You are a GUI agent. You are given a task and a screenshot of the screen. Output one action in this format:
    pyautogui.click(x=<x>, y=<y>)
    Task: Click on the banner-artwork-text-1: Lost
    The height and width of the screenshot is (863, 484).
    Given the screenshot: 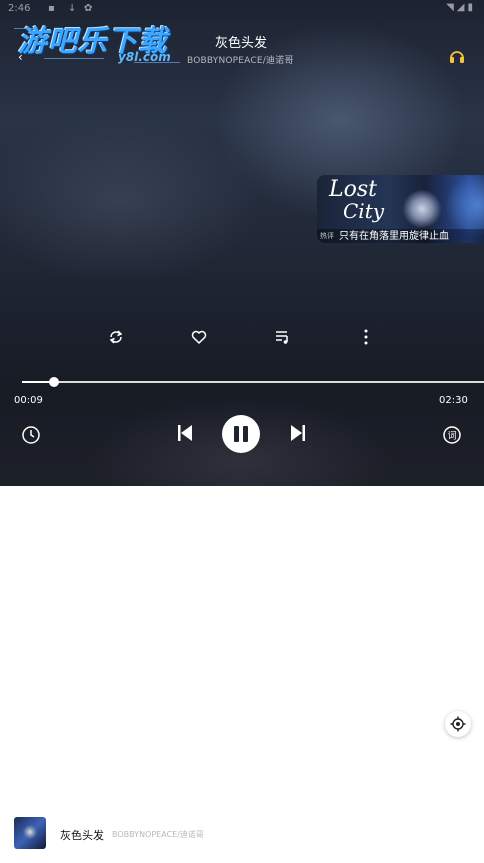 What is the action you would take?
    pyautogui.click(x=353, y=189)
    